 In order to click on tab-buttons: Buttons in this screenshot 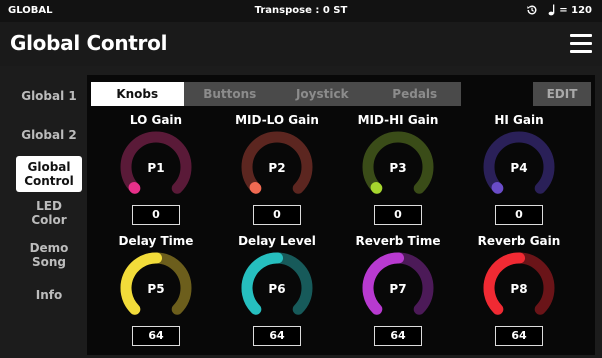, I will do `click(230, 94)`.